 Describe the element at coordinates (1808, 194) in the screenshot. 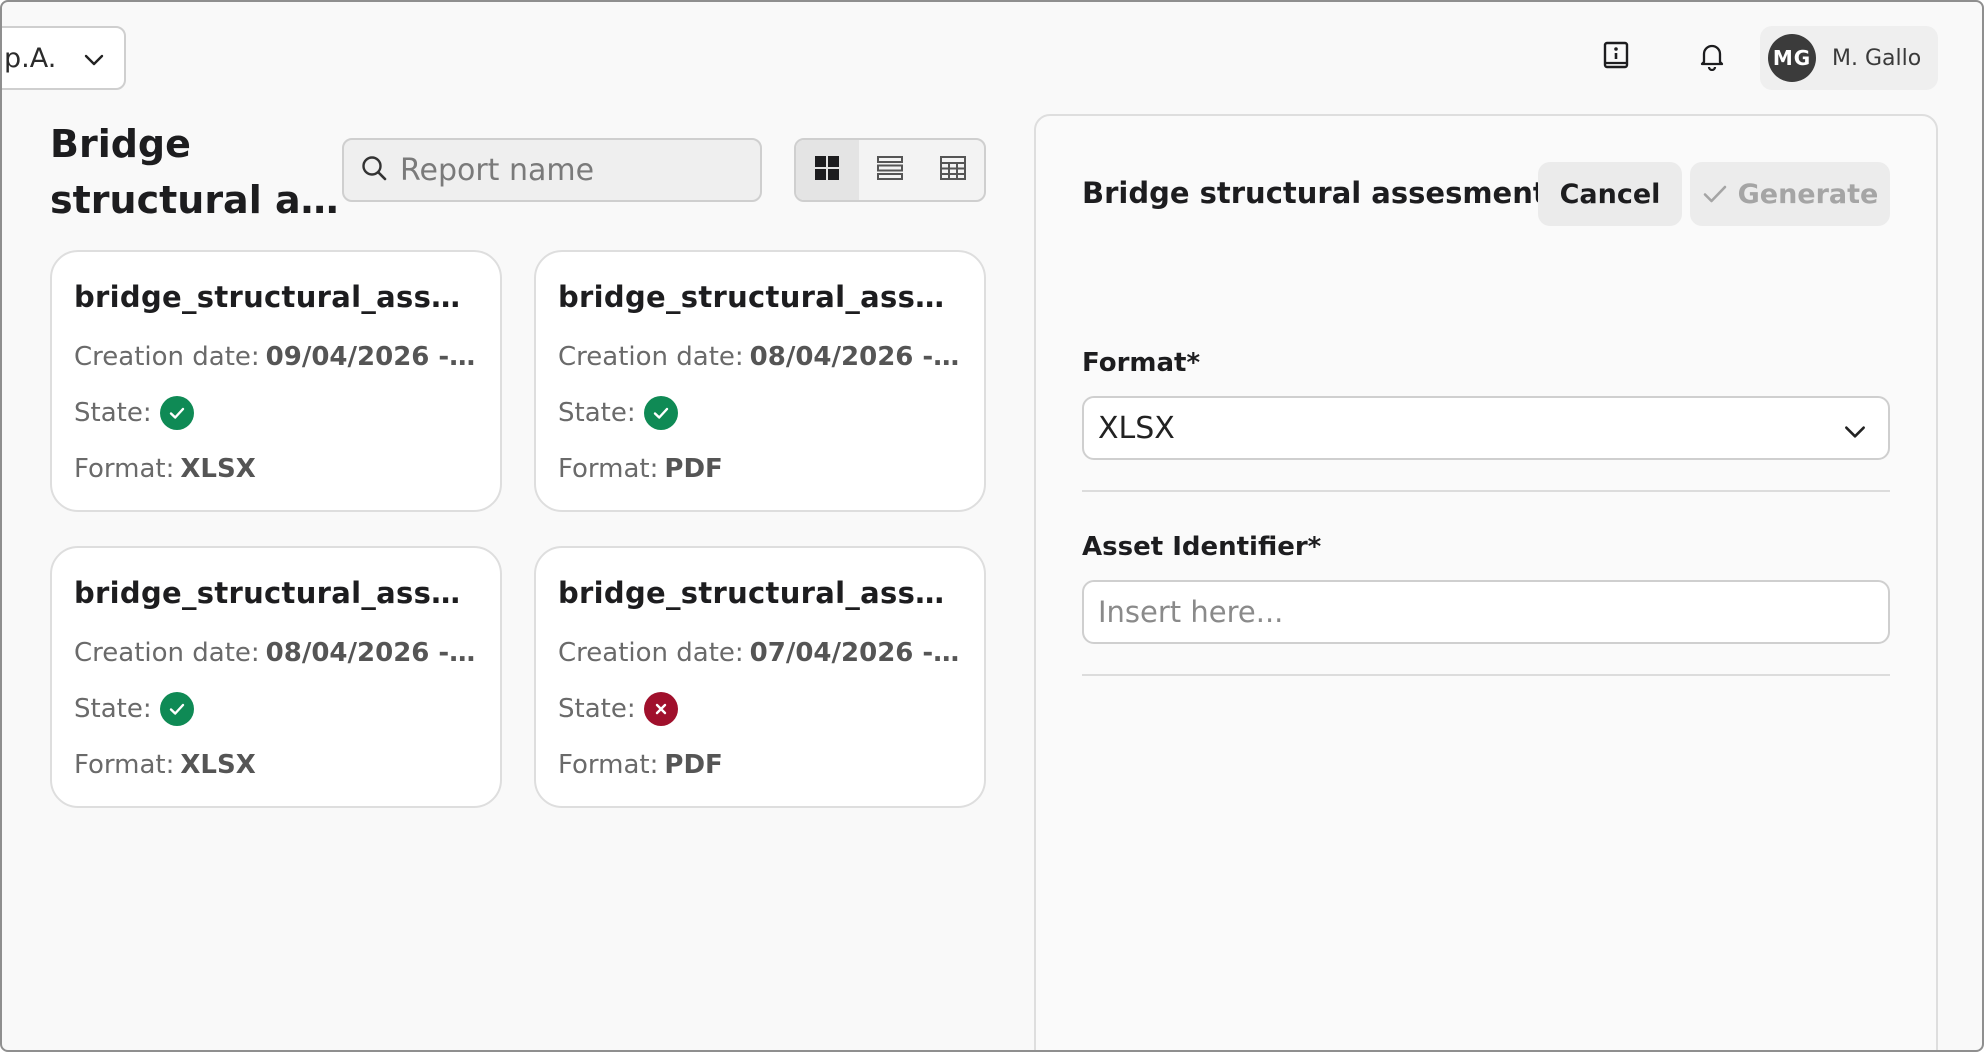

I see `generate-label: Generate` at that location.